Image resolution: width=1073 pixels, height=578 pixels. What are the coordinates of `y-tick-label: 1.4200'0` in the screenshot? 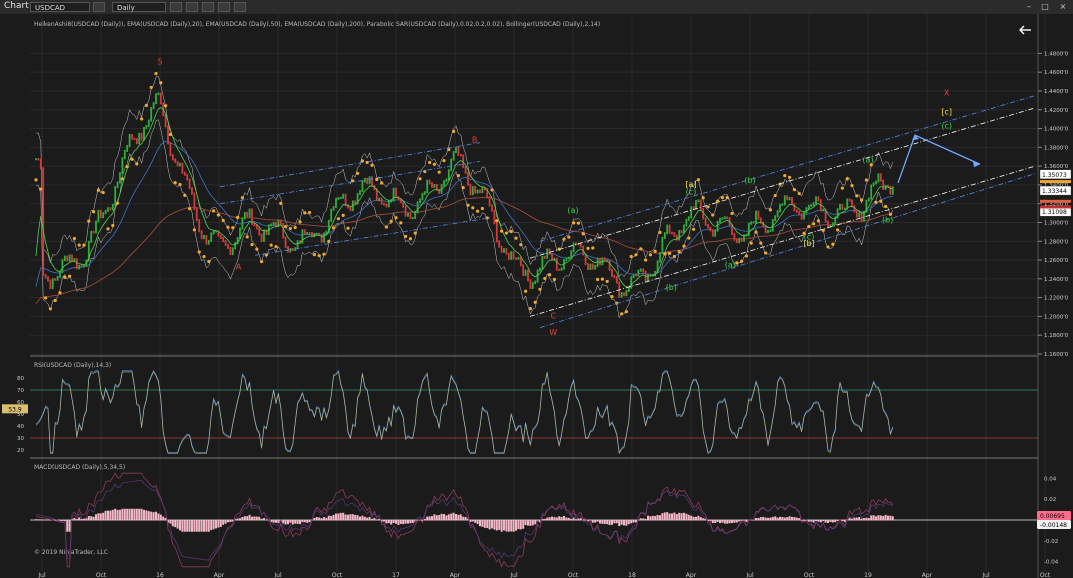 It's located at (1056, 111).